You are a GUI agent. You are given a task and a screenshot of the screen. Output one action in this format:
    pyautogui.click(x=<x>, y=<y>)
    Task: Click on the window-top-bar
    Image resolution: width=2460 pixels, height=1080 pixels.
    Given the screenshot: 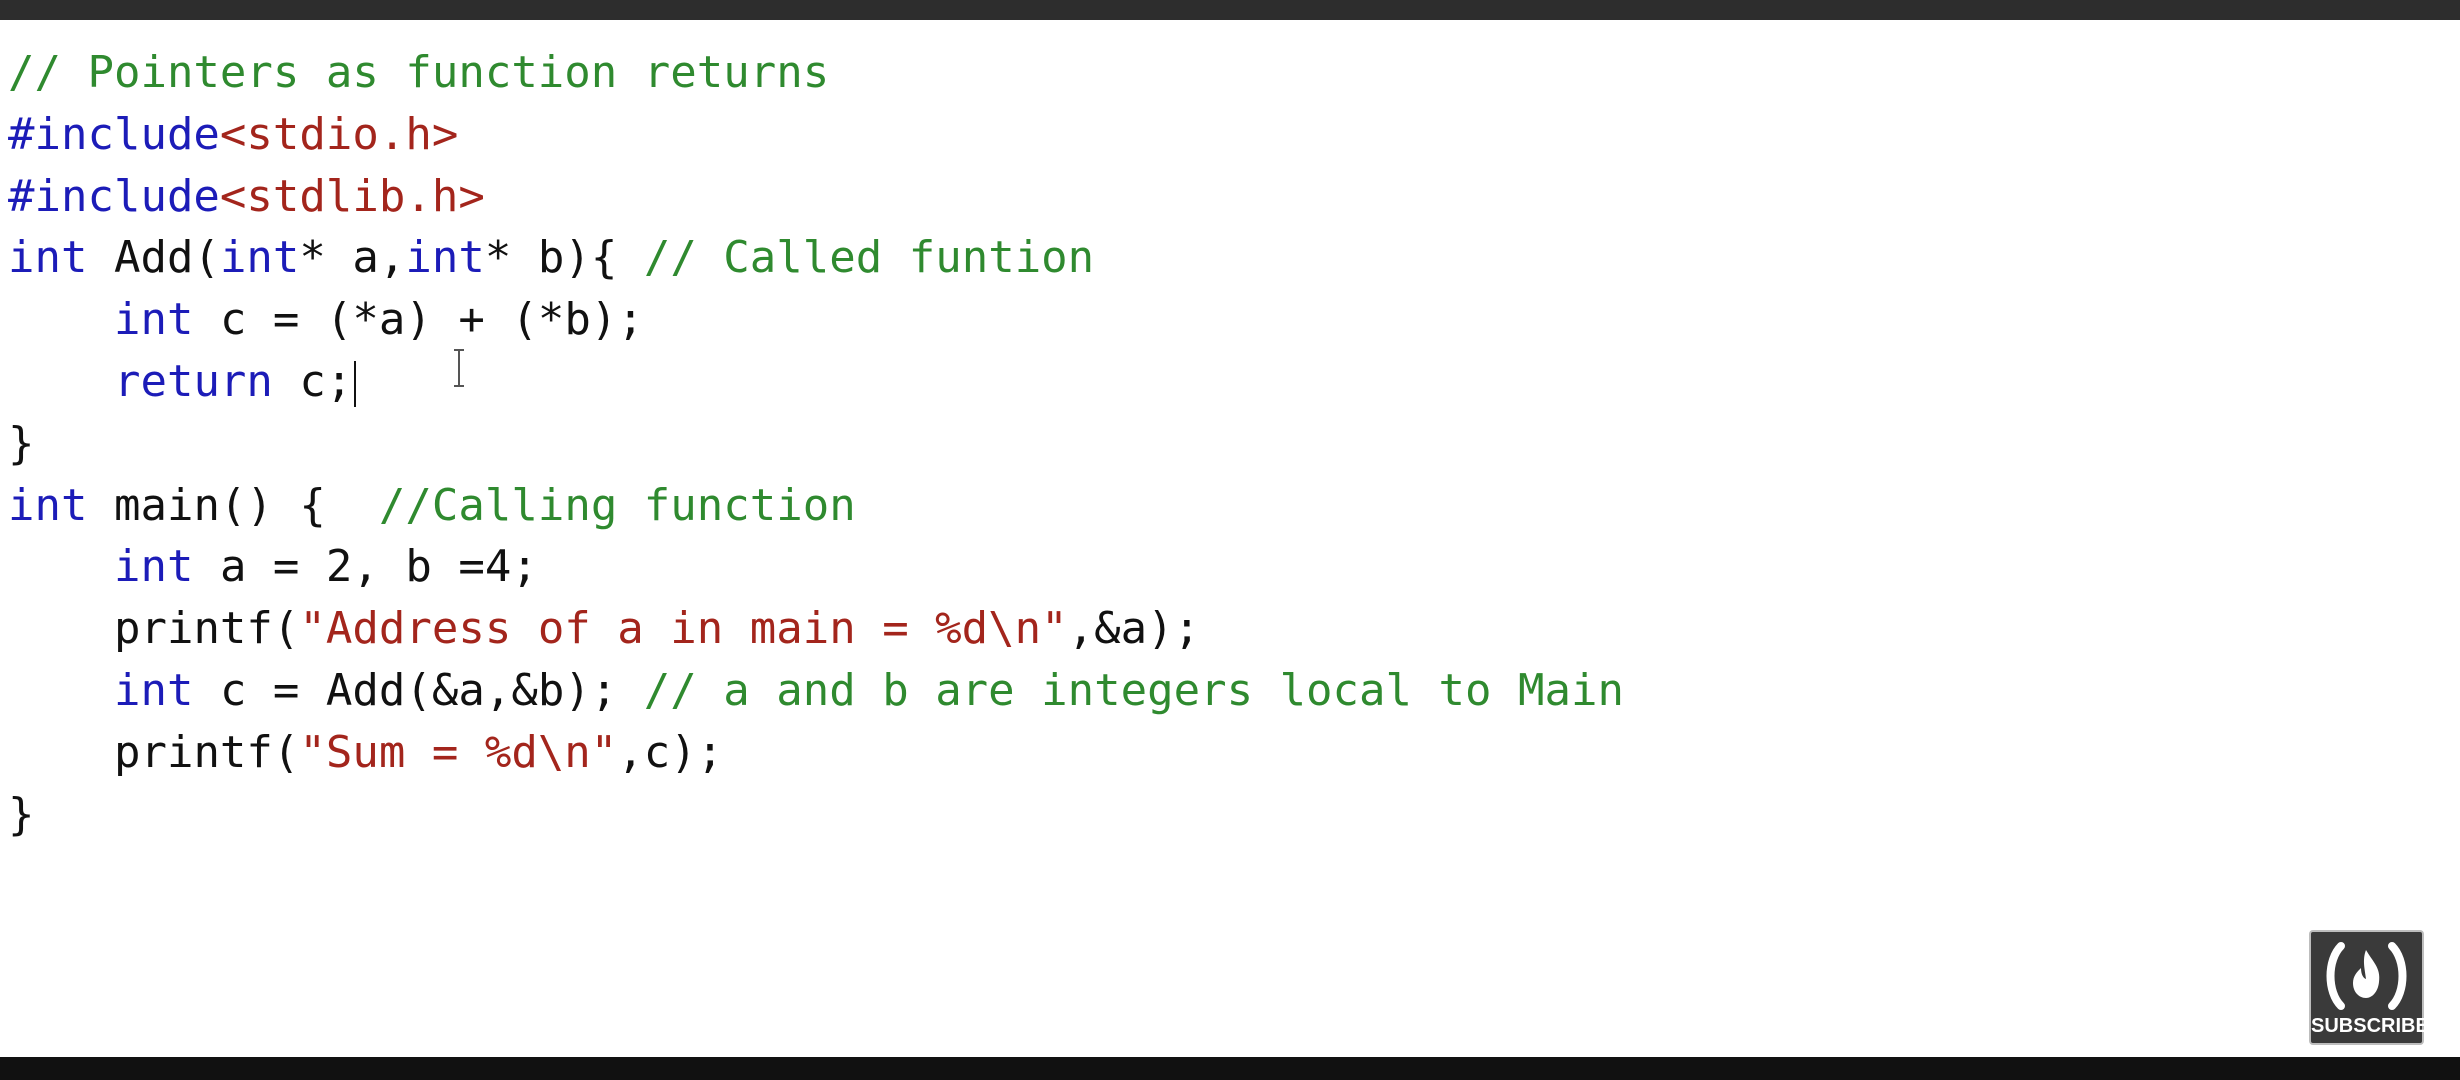 What is the action you would take?
    pyautogui.click(x=1230, y=10)
    